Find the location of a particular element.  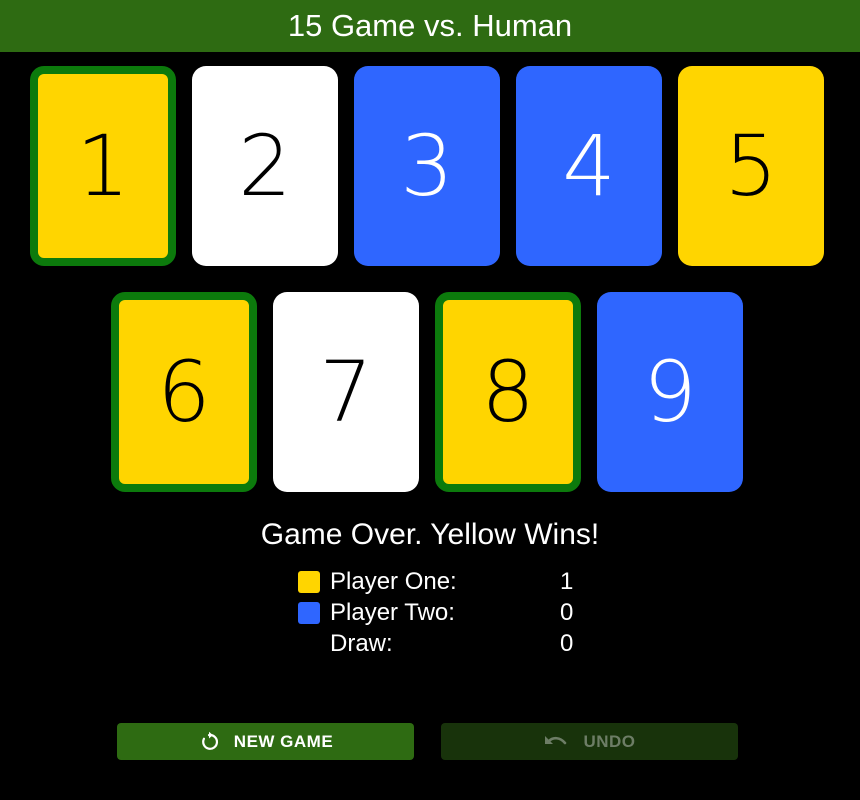

player-one-score: 1 is located at coordinates (567, 581).